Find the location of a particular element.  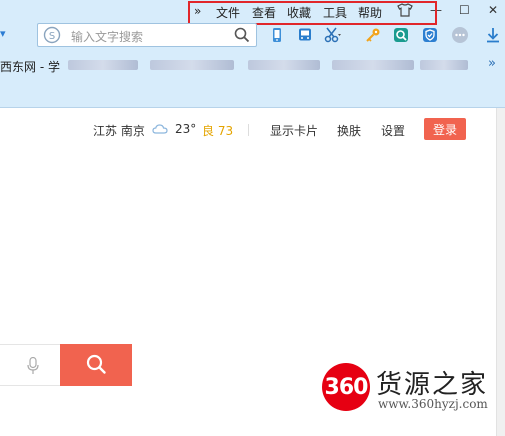

svg-text: S is located at coordinates (52, 36).